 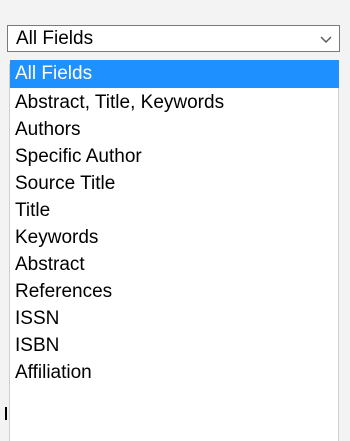 What do you see at coordinates (6, 413) in the screenshot?
I see `text-cursor-mark` at bounding box center [6, 413].